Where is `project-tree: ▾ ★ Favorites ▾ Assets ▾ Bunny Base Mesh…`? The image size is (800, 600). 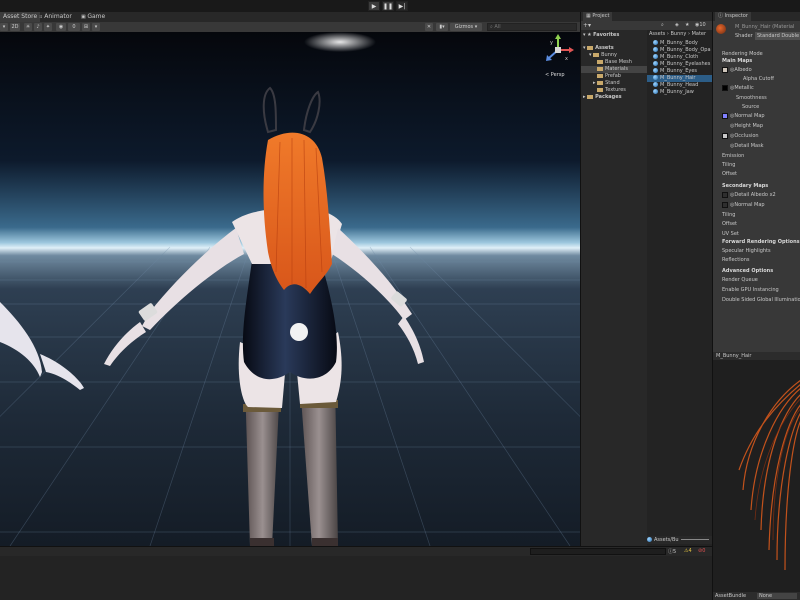
project-tree: ▾ ★ Favorites ▾ Assets ▾ Bunny Base Mesh… is located at coordinates (614, 288).